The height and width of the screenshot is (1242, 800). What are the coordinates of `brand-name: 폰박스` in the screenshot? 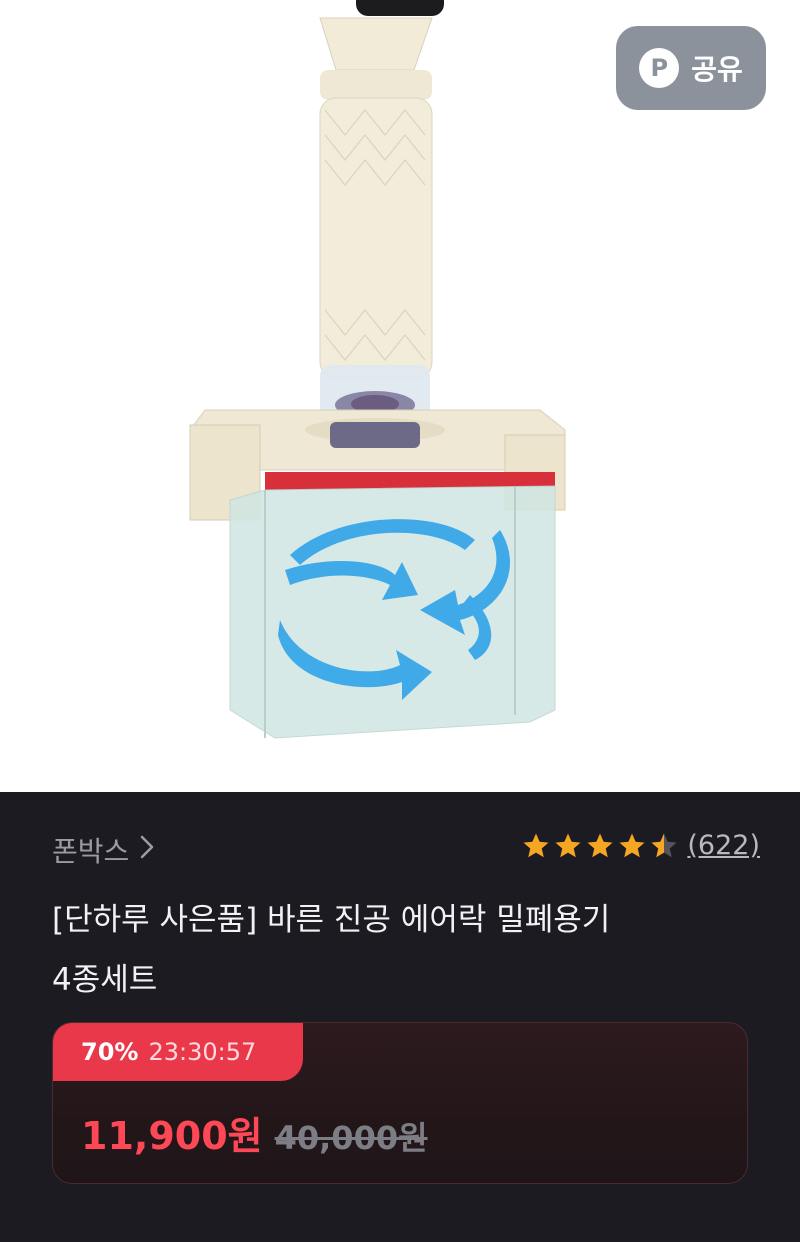 It's located at (91, 851).